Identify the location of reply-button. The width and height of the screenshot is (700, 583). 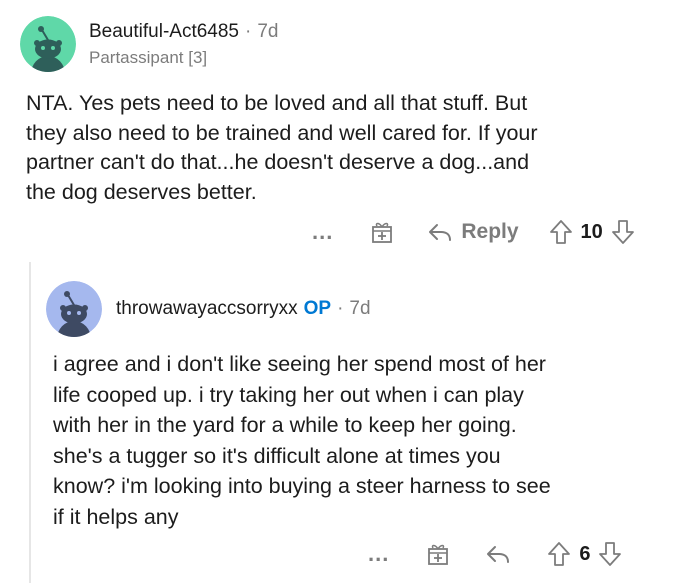
(498, 554).